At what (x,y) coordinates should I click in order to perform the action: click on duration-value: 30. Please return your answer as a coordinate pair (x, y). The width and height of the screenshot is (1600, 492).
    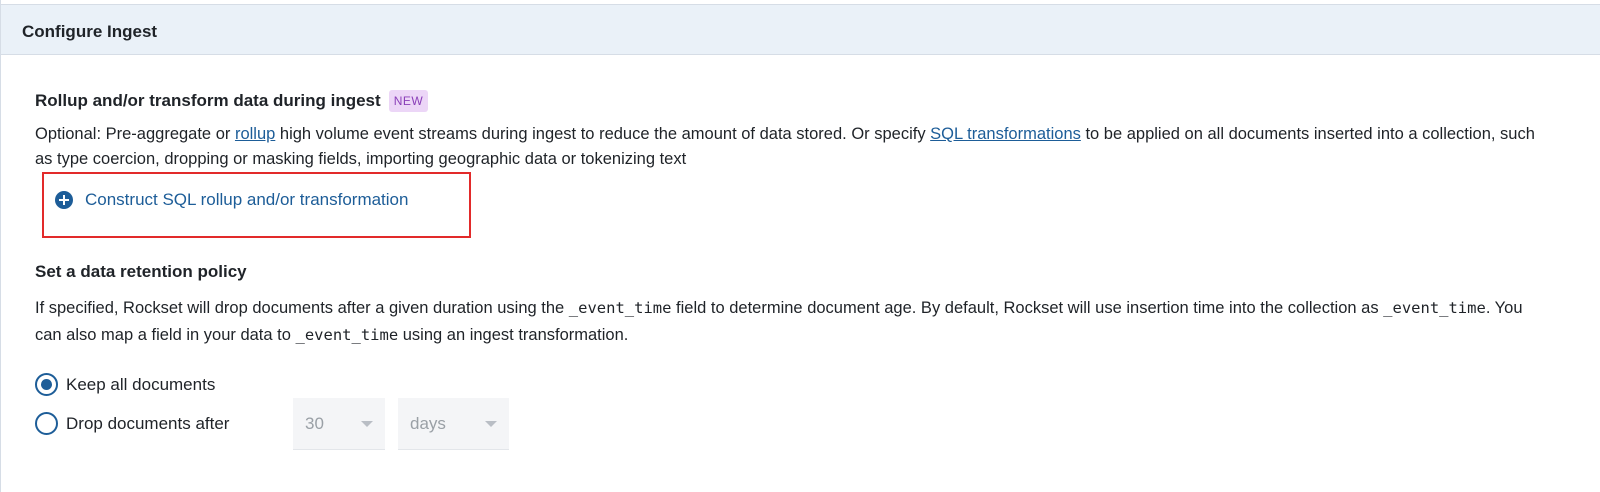
    Looking at the image, I should click on (314, 423).